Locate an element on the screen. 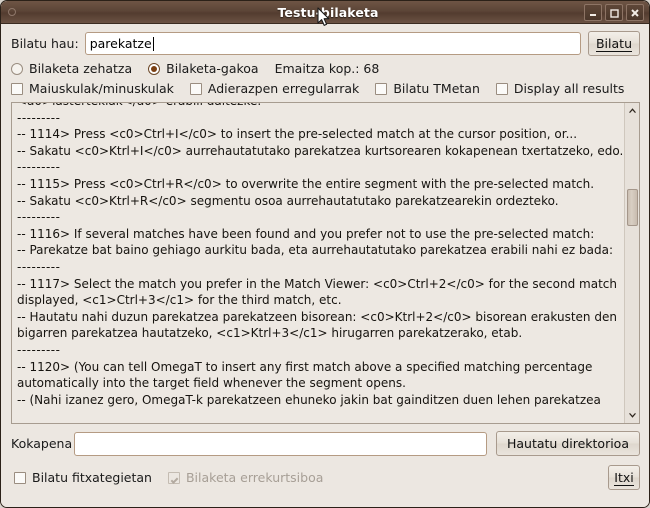 This screenshot has width=650, height=508. search-label: Bilatu hau: is located at coordinates (45, 43).